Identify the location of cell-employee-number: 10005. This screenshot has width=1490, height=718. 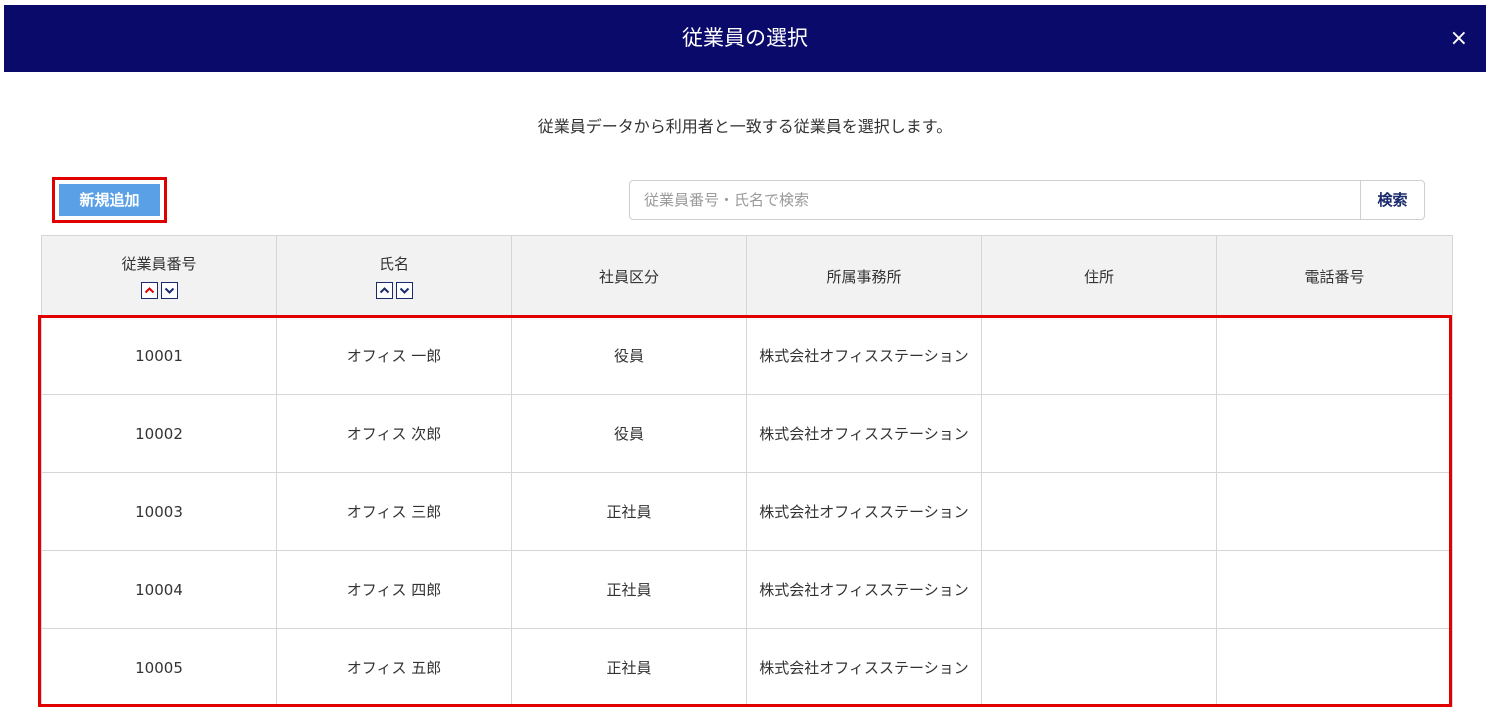
(159, 667).